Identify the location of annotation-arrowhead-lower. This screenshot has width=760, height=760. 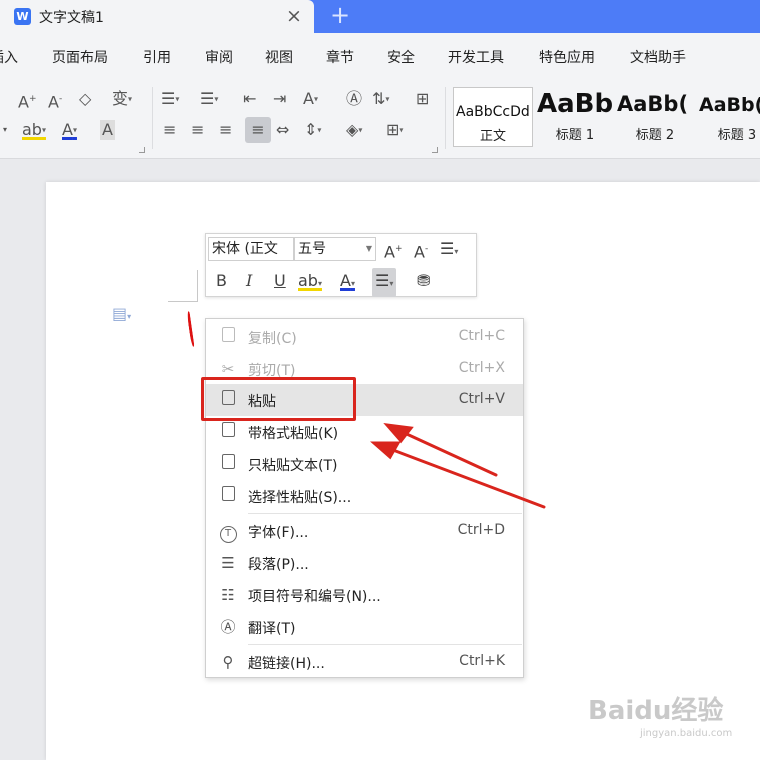
(385, 450).